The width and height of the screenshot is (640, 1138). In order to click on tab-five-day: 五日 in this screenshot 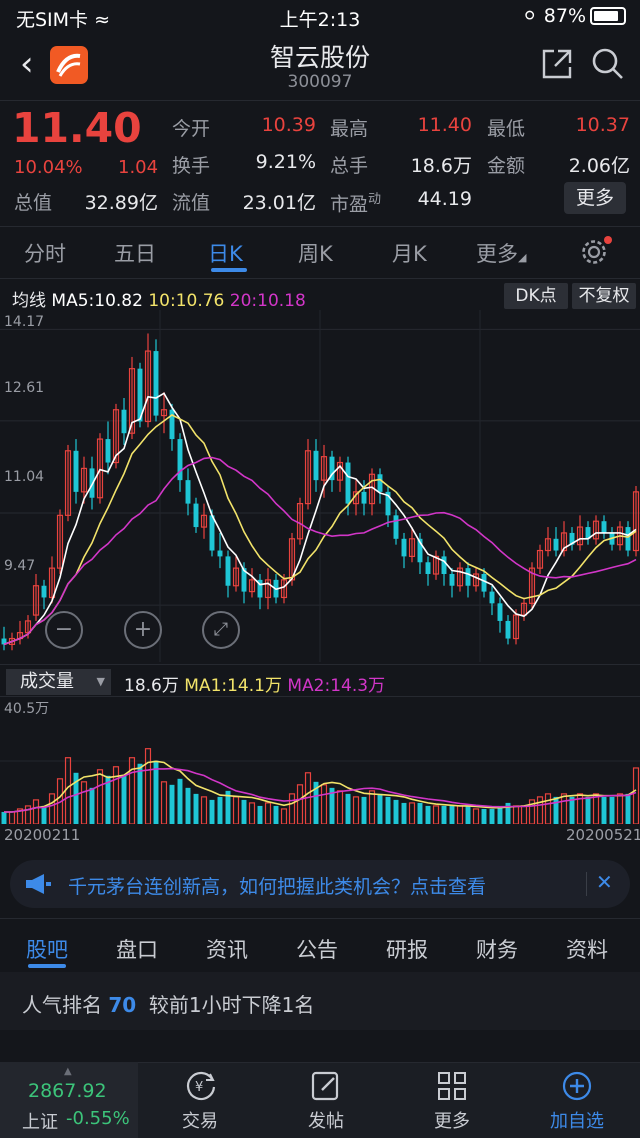, I will do `click(135, 253)`.